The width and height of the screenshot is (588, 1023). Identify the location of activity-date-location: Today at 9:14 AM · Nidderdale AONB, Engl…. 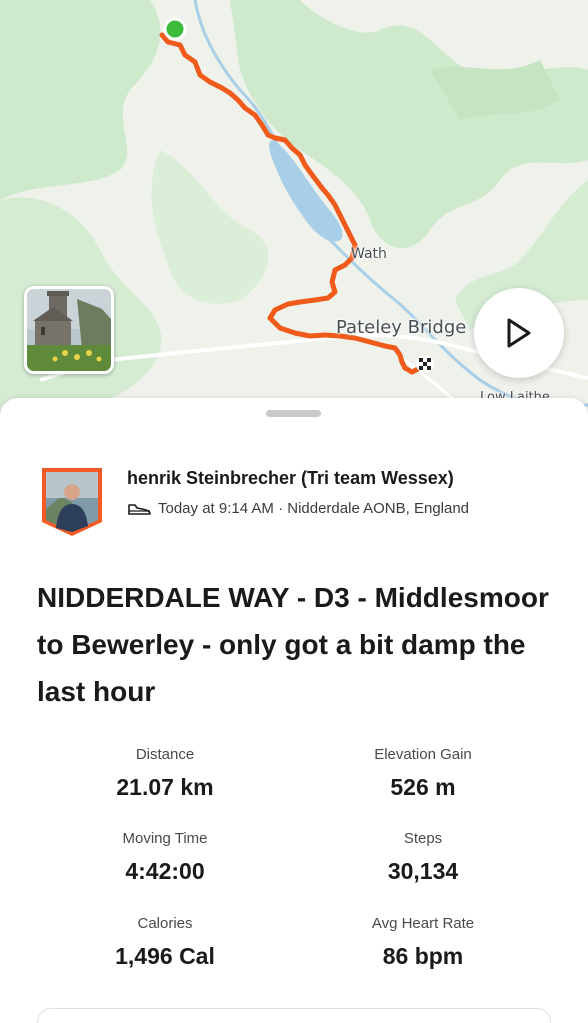
(314, 508).